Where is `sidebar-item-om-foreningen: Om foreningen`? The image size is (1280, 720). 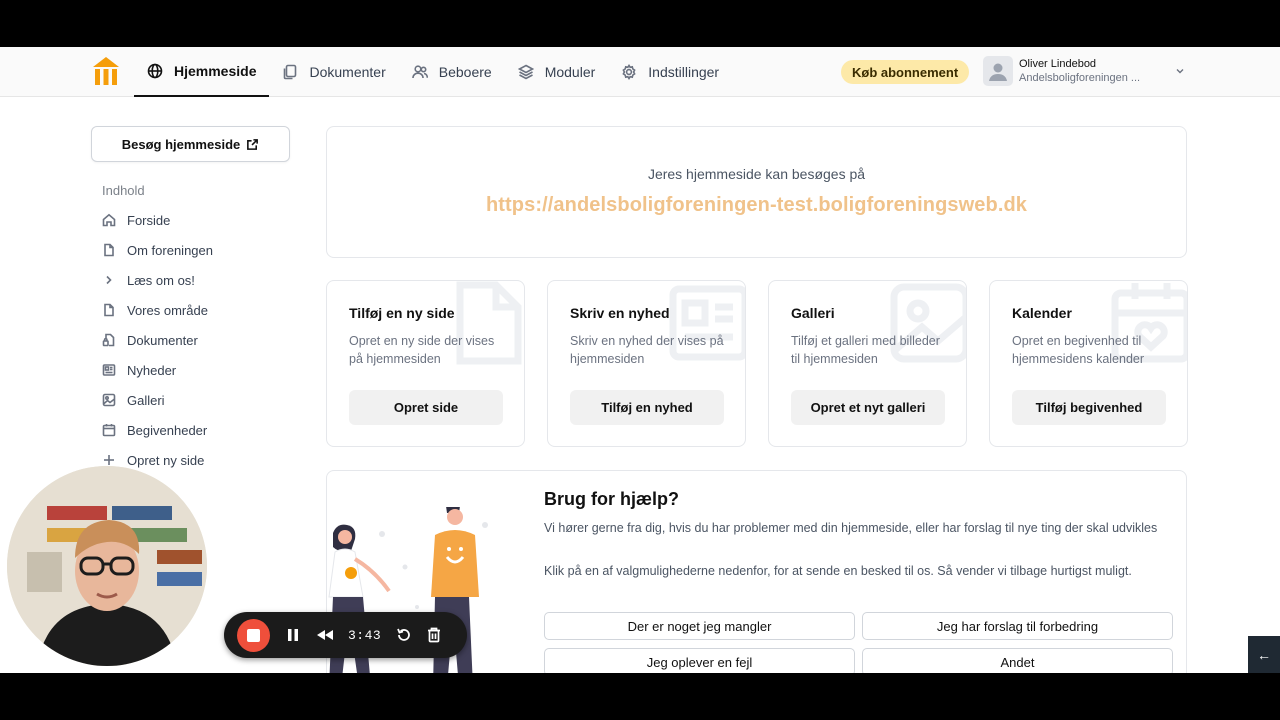 sidebar-item-om-foreningen: Om foreningen is located at coordinates (157, 250).